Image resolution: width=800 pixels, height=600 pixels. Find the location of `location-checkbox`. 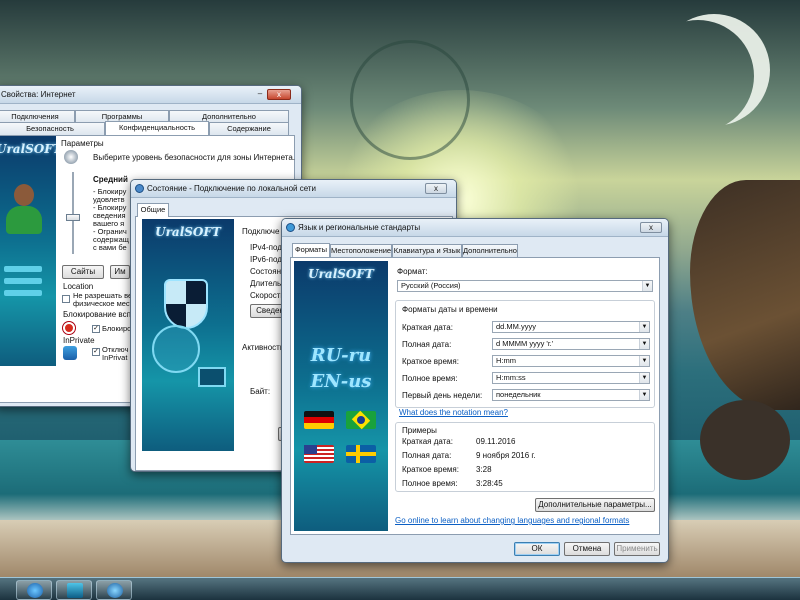

location-checkbox is located at coordinates (66, 299).